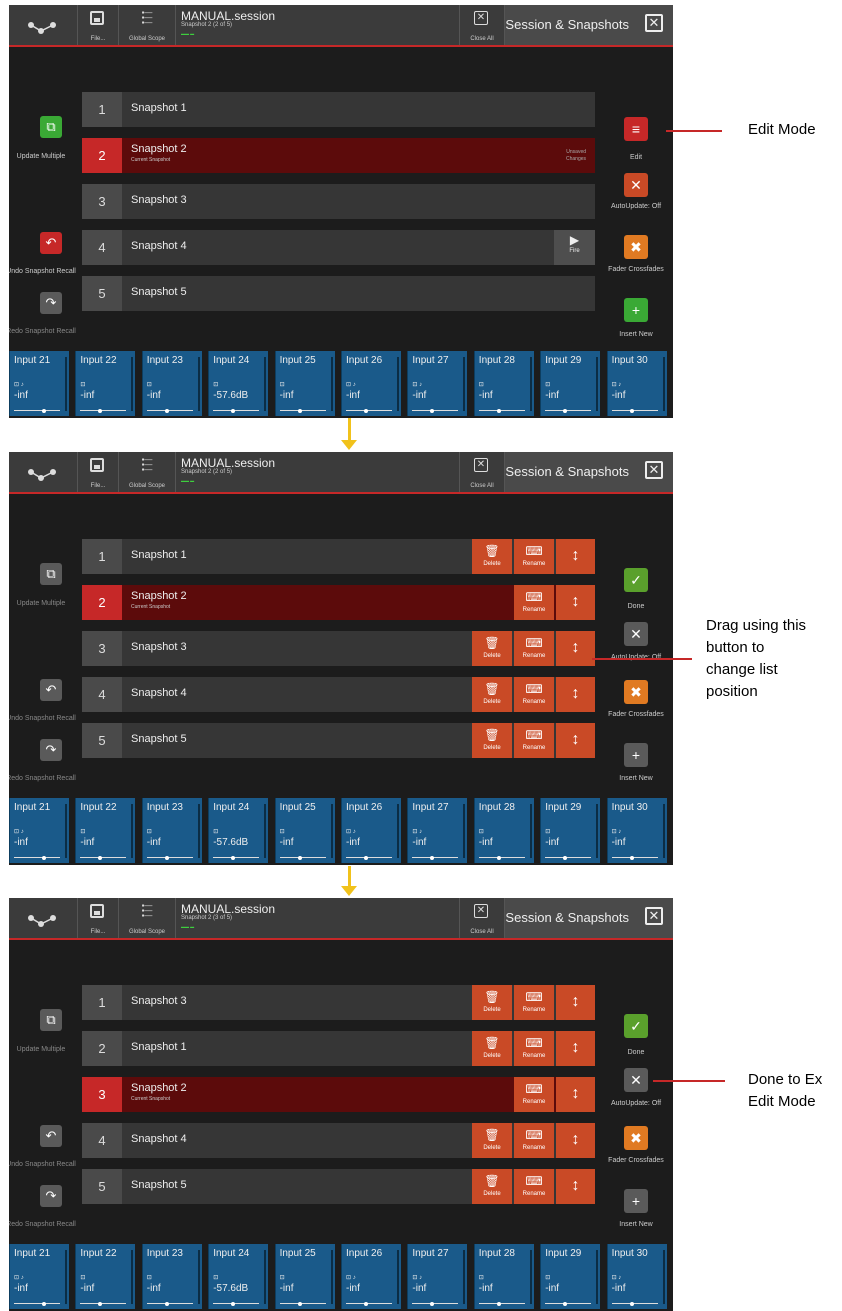  I want to click on channel-input: Input 21 ⊡ ♪ -inf, so click(39, 830).